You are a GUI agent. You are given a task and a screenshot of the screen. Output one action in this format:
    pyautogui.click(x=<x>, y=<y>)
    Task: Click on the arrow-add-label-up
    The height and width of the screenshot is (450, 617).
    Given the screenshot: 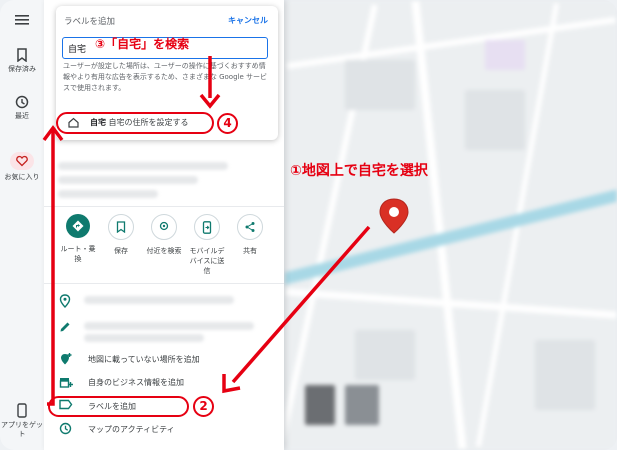 What is the action you would take?
    pyautogui.click(x=51, y=268)
    